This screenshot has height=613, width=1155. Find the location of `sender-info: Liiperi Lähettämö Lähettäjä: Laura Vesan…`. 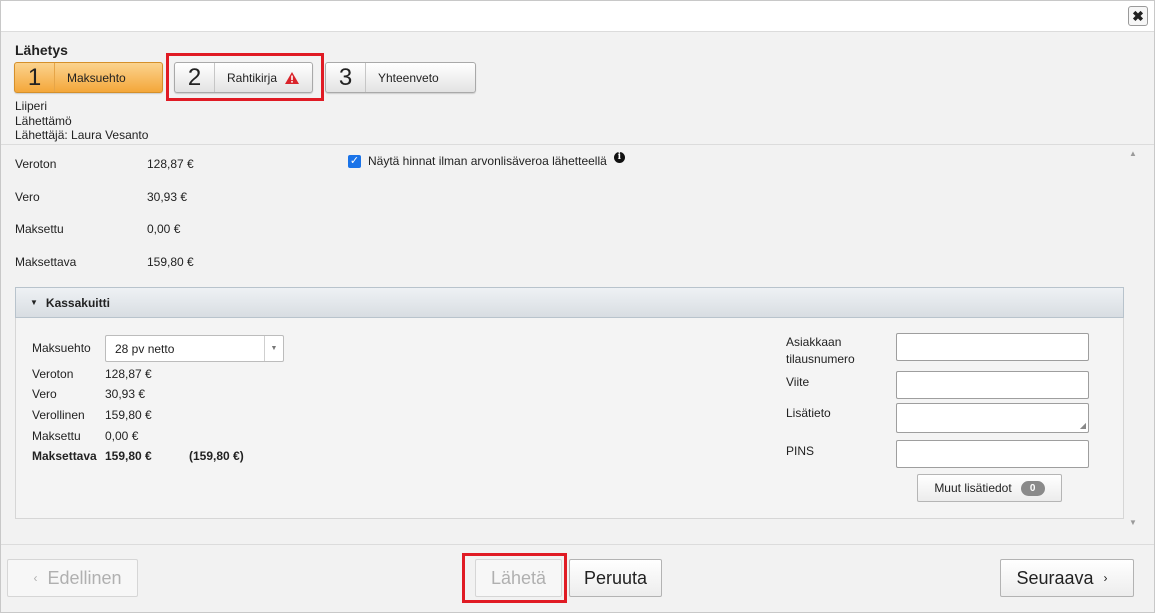

sender-info: Liiperi Lähettämö Lähettäjä: Laura Vesan… is located at coordinates (81, 121).